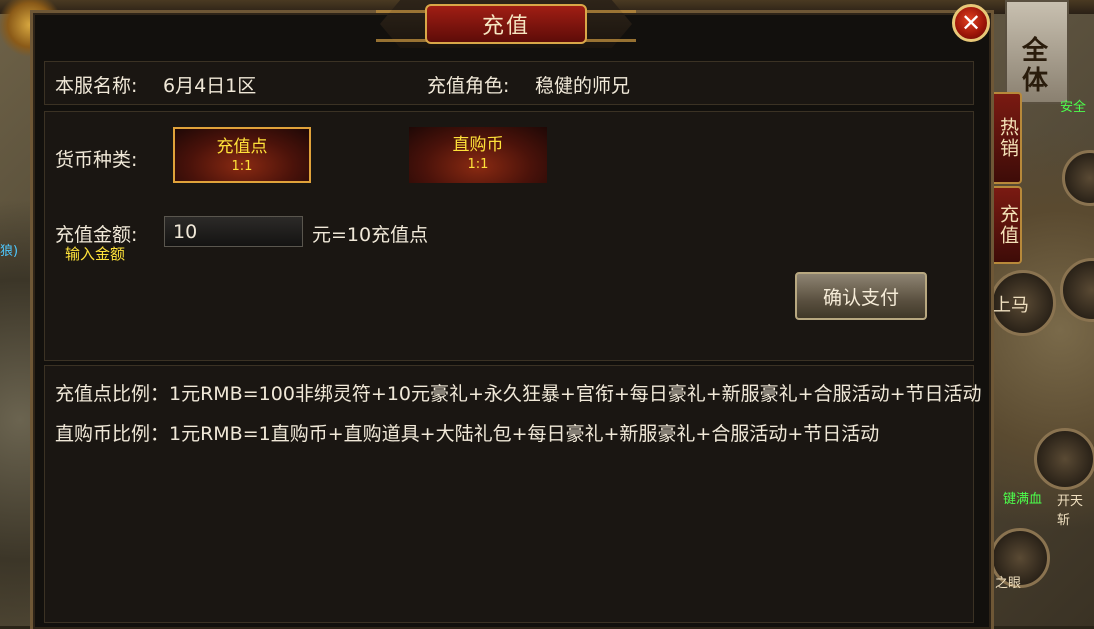  I want to click on currency-option-direct-coins: 直购币 1:1, so click(478, 155).